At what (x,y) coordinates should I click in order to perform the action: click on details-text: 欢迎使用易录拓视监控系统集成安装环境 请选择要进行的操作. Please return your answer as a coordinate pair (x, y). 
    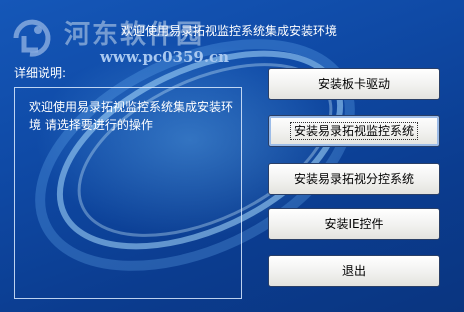
    Looking at the image, I should click on (131, 116).